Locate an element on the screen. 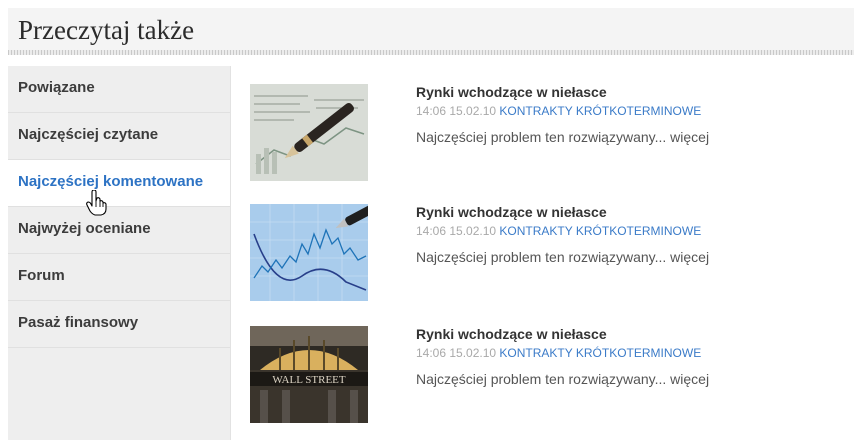 The width and height of the screenshot is (854, 440). hand-cursor-icon is located at coordinates (96, 203).